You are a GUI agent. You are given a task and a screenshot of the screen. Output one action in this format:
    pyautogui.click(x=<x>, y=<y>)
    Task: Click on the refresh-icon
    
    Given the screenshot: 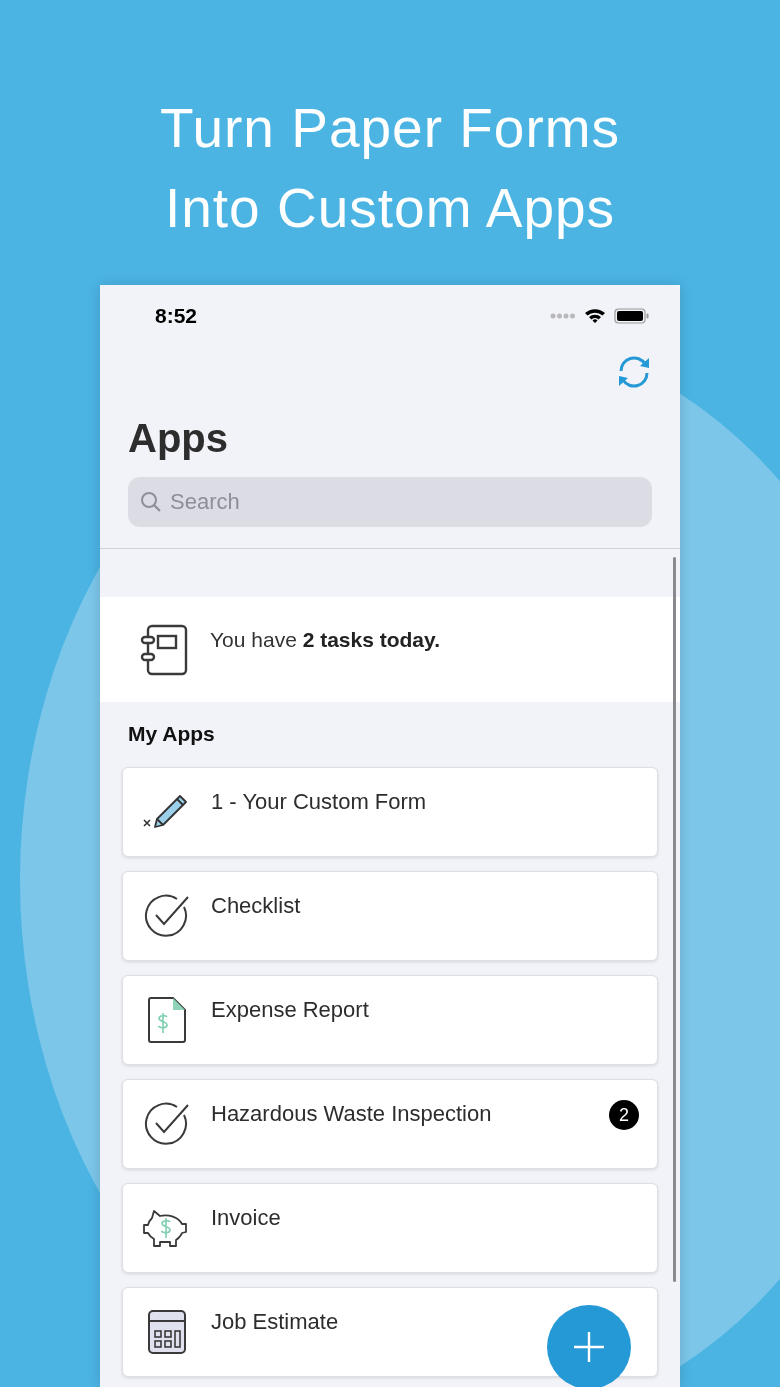 What is the action you would take?
    pyautogui.click(x=634, y=372)
    